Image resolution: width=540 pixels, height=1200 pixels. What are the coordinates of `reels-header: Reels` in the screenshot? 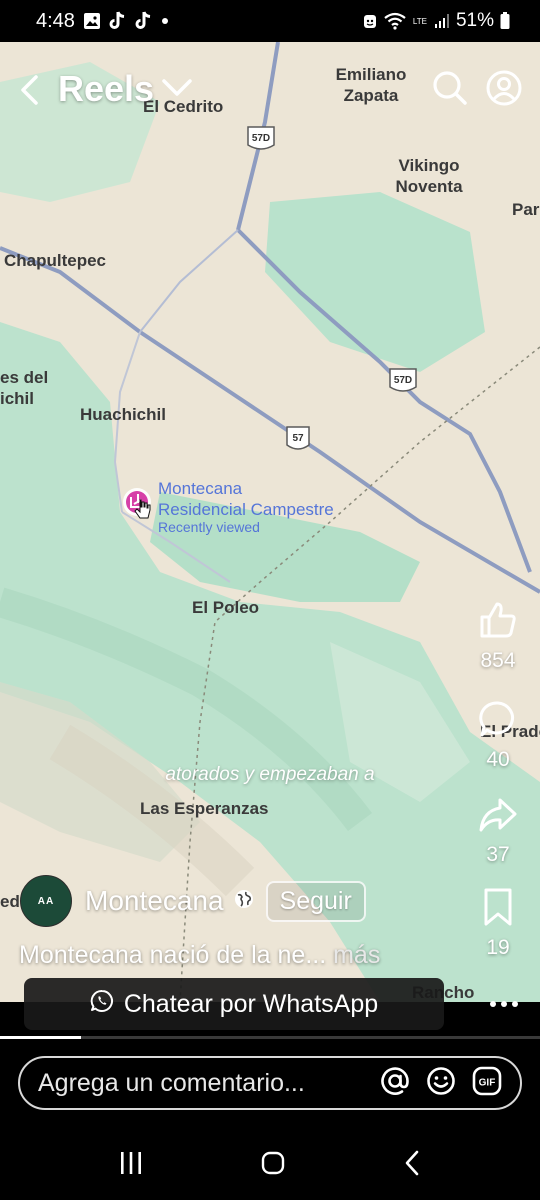 It's located at (270, 93).